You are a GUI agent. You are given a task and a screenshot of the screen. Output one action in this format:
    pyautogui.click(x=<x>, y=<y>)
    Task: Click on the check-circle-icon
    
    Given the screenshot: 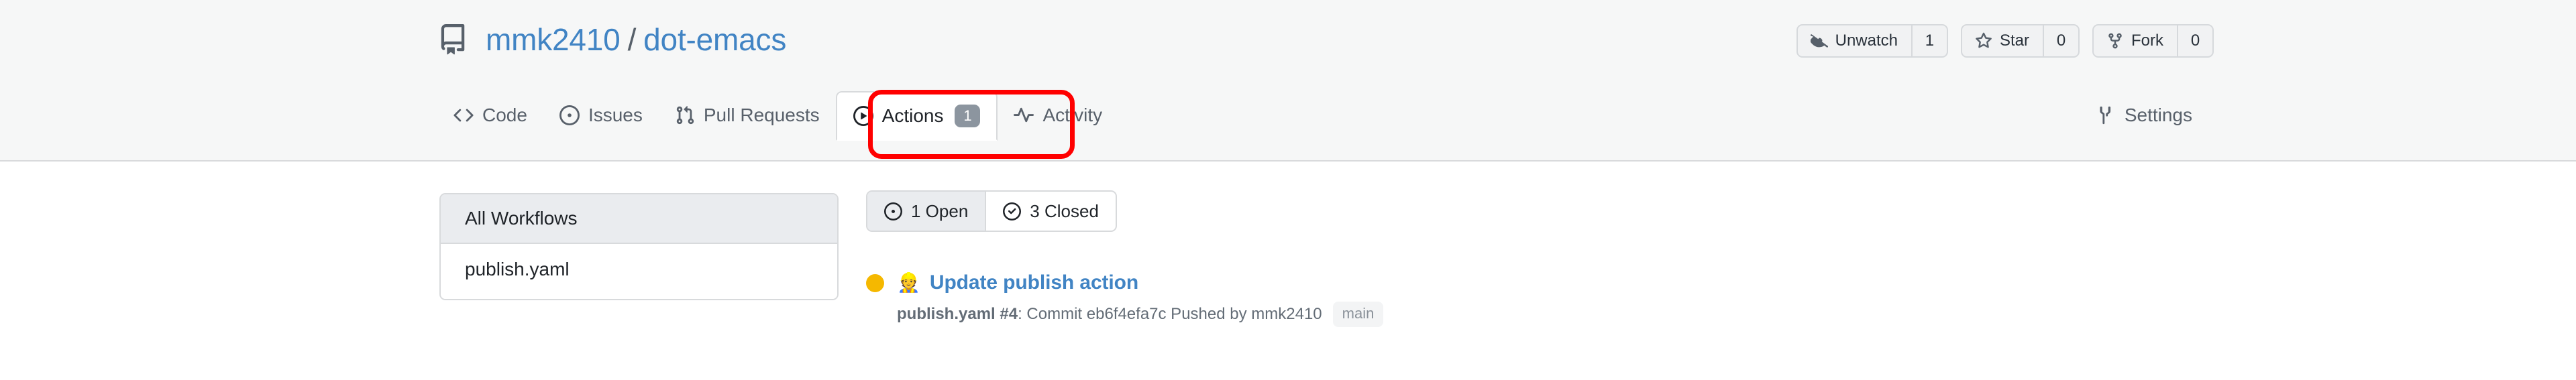 What is the action you would take?
    pyautogui.click(x=1012, y=211)
    